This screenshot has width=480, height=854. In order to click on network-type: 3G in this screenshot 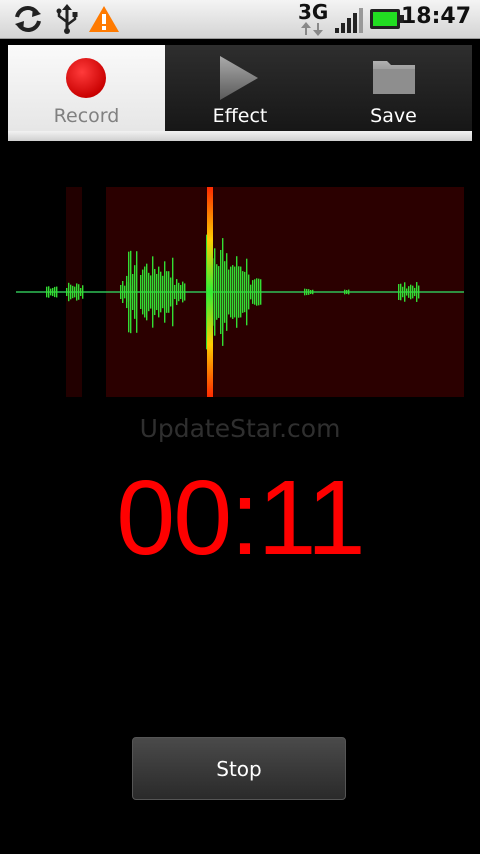, I will do `click(313, 12)`.